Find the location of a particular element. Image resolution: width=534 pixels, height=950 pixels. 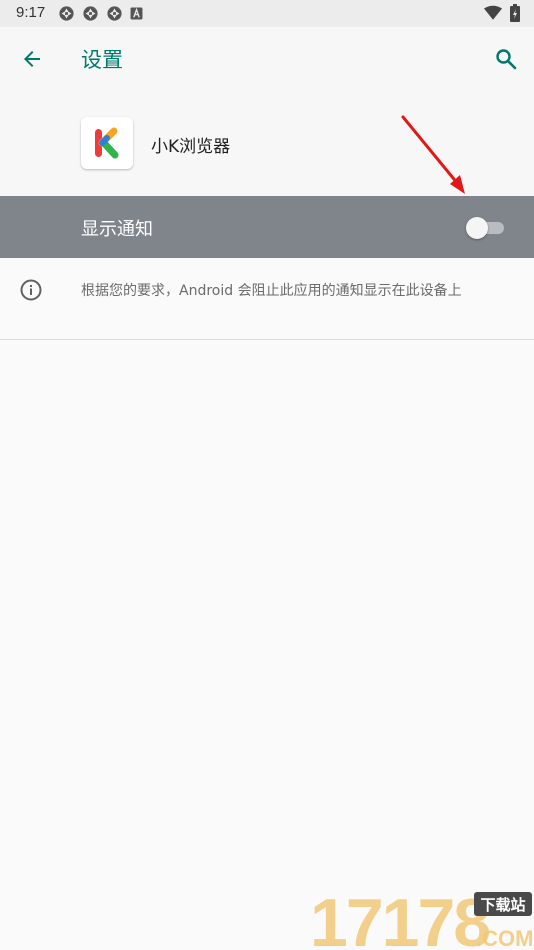

status-bar: 9:17 is located at coordinates (267, 13).